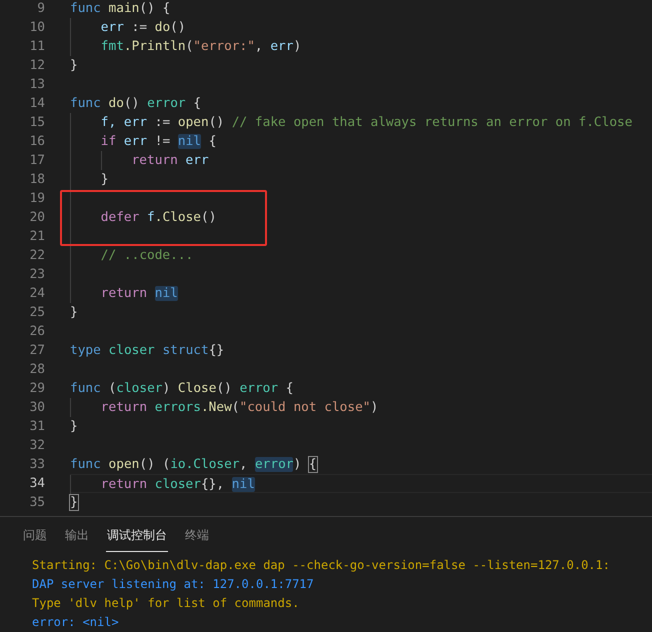 Image resolution: width=652 pixels, height=632 pixels. I want to click on code-line: return closer{}, nil, so click(177, 484).